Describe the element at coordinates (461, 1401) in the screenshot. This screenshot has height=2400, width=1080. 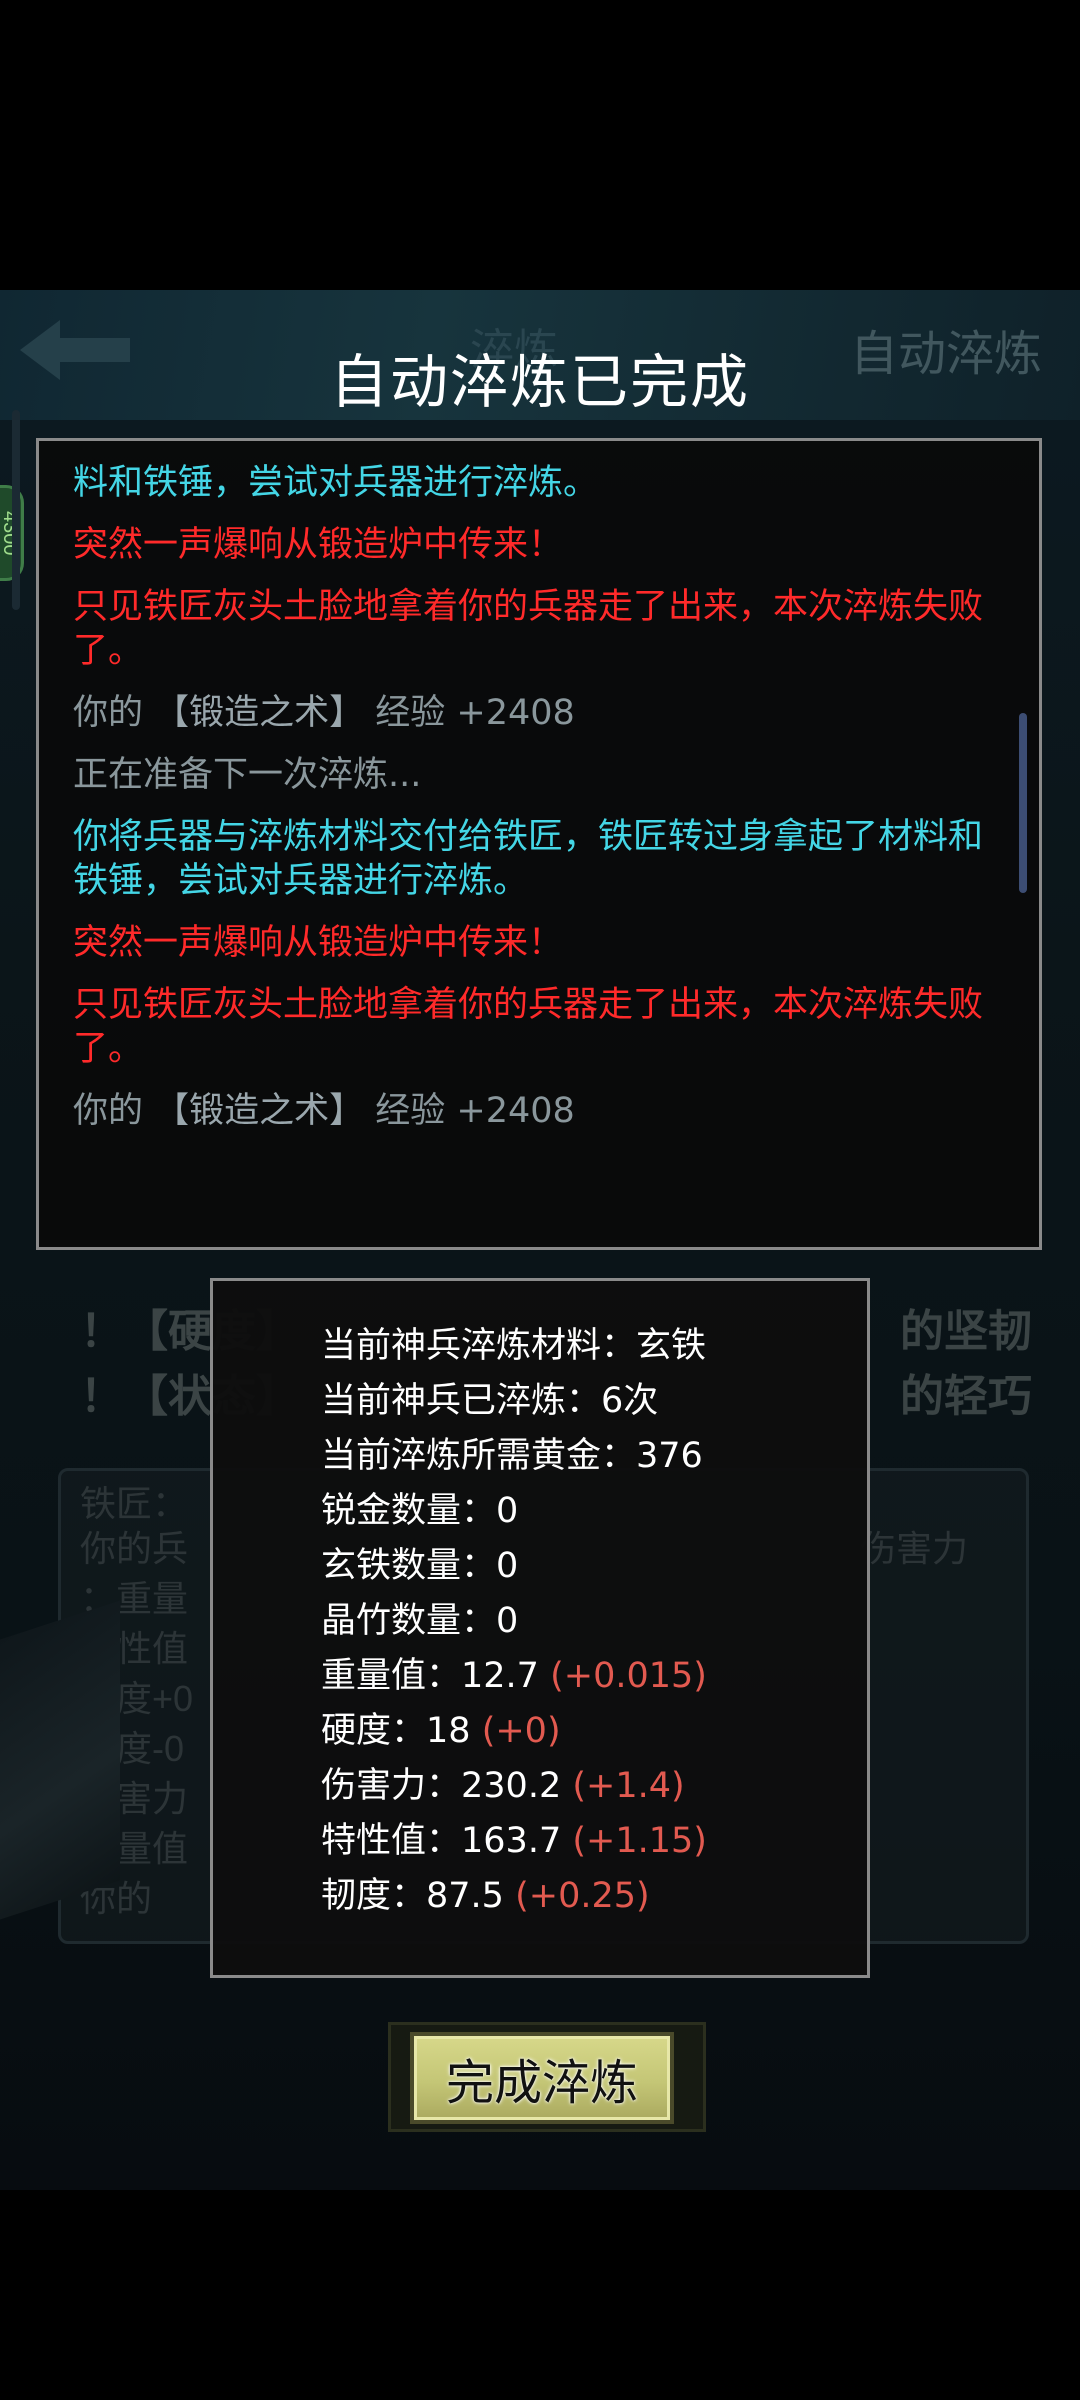
I see `stat-label: 当前神兵已淬炼：` at that location.